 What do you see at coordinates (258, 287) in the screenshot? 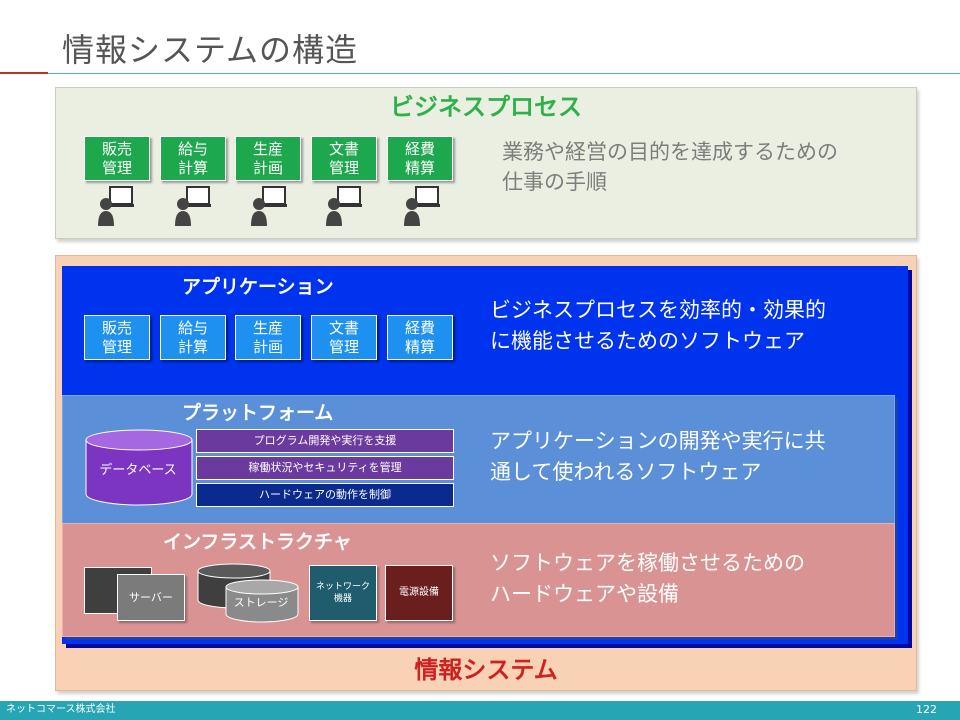
I see `application-layer-title: アプリケーション` at bounding box center [258, 287].